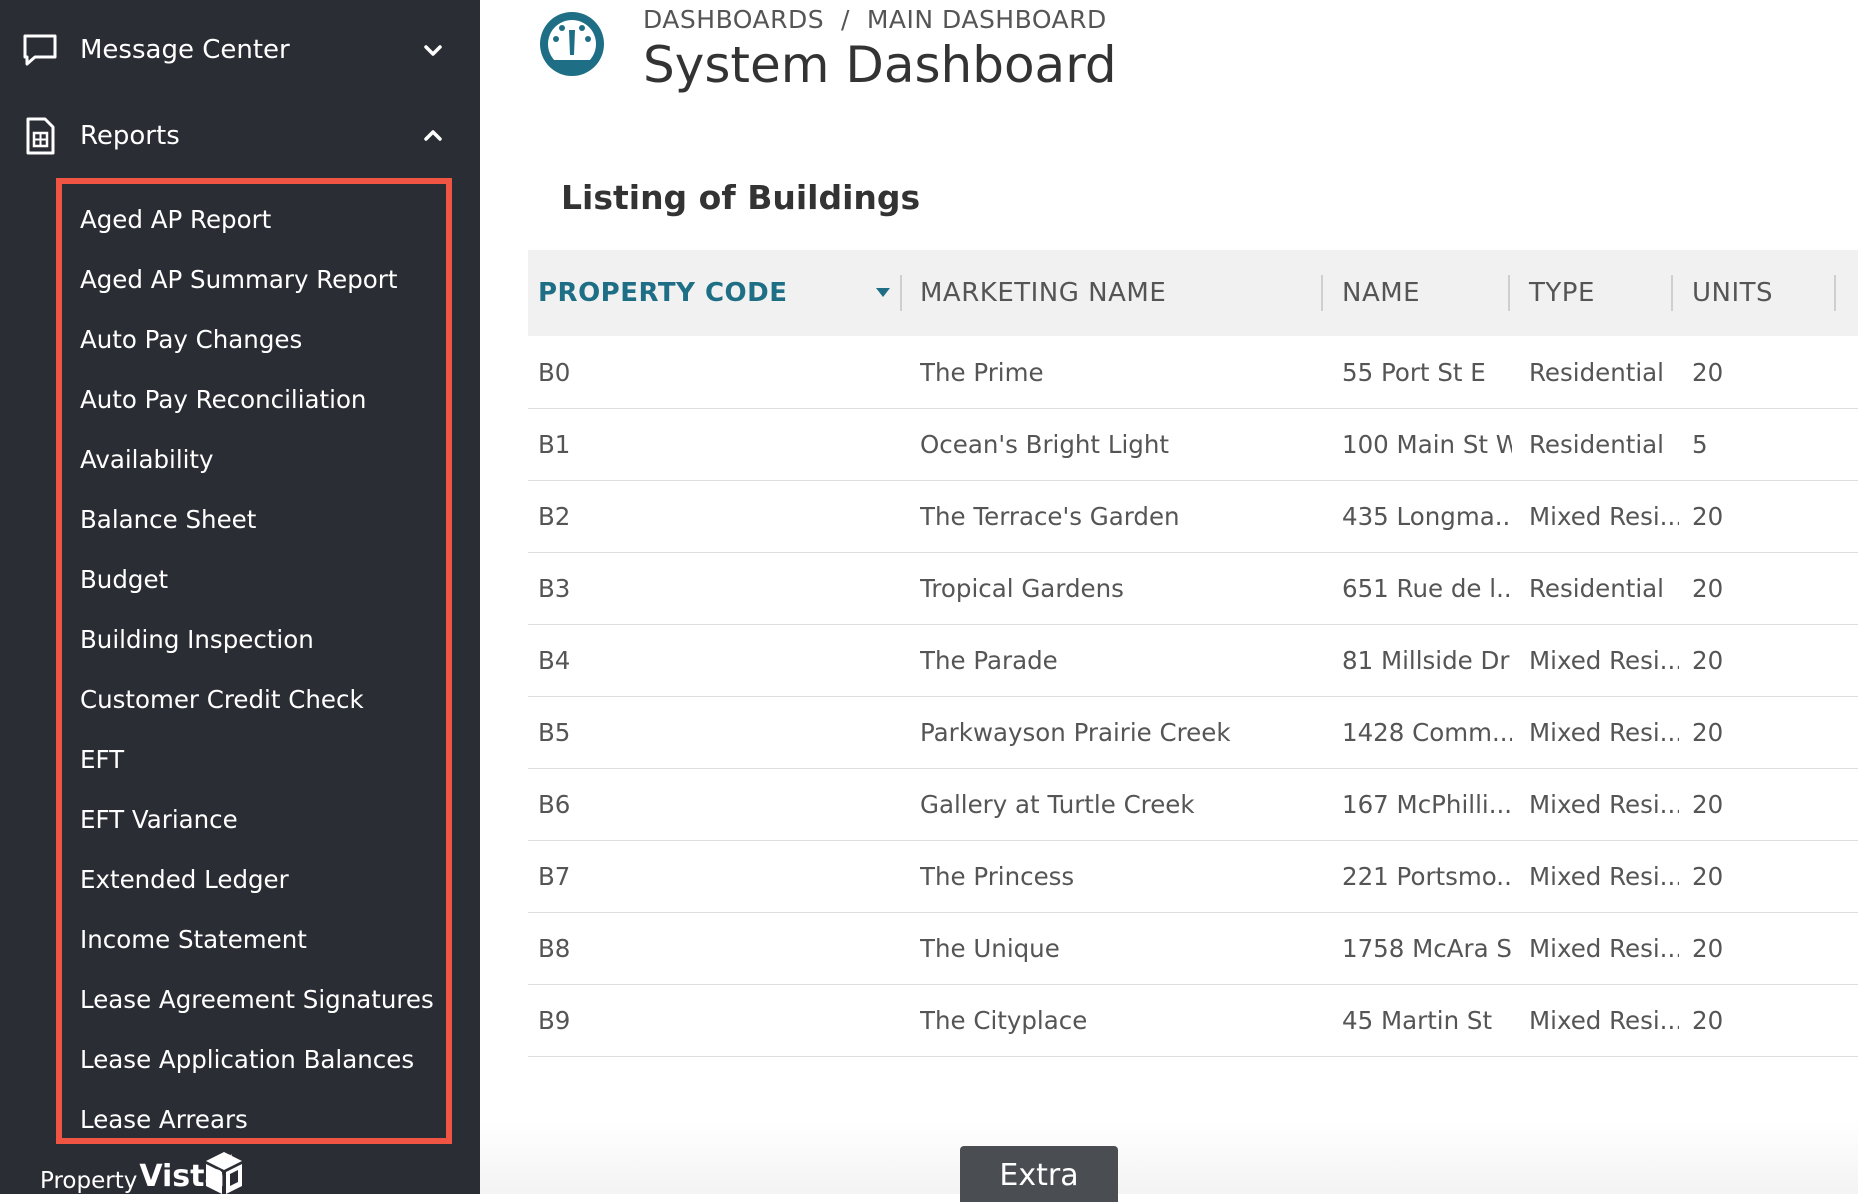 This screenshot has height=1202, width=1858. What do you see at coordinates (147, 460) in the screenshot?
I see `report-item-availability: Availability` at bounding box center [147, 460].